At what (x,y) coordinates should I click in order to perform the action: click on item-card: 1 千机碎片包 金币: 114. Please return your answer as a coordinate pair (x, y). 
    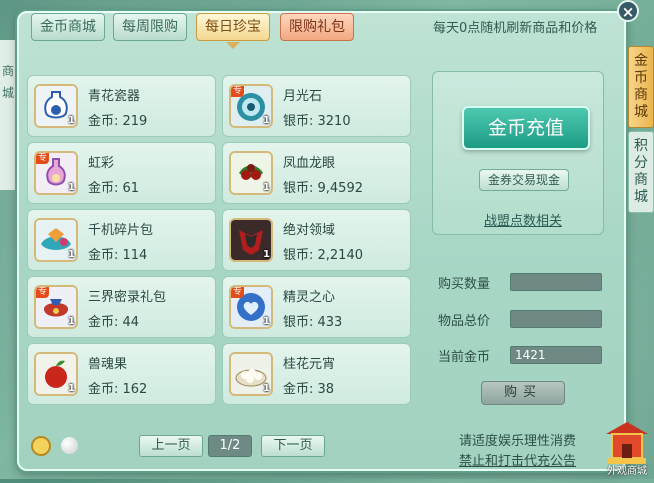
    Looking at the image, I should click on (121, 240).